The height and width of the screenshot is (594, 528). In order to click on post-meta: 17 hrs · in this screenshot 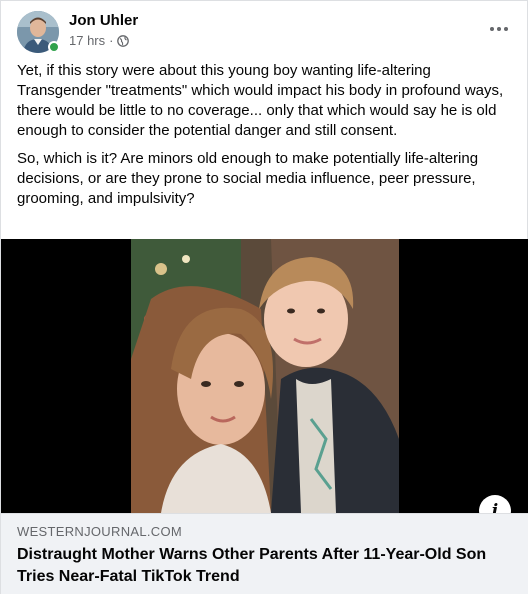, I will do `click(99, 40)`.